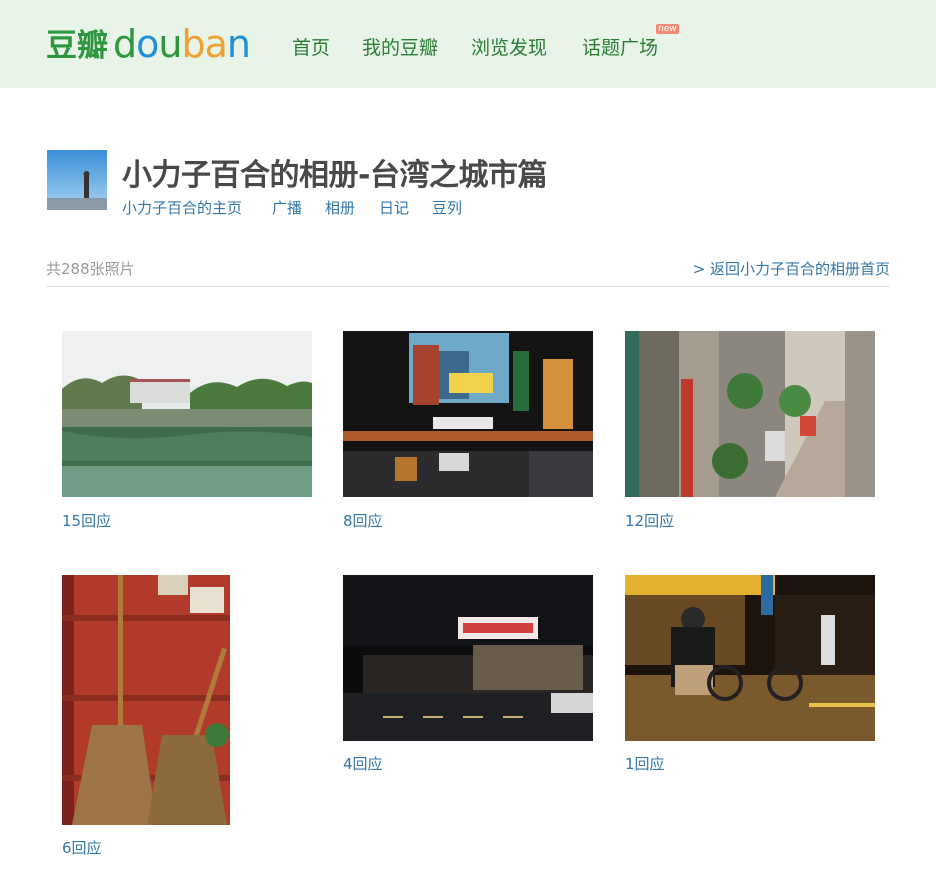 The height and width of the screenshot is (883, 936). Describe the element at coordinates (182, 207) in the screenshot. I see `link-owner-home: 小力子百合的主页` at that location.